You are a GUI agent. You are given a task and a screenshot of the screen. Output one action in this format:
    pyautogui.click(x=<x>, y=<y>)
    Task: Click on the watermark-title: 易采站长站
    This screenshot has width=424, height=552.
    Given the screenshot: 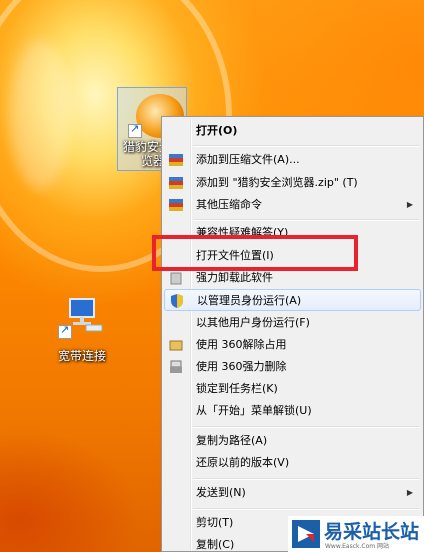 What is the action you would take?
    pyautogui.click(x=372, y=532)
    